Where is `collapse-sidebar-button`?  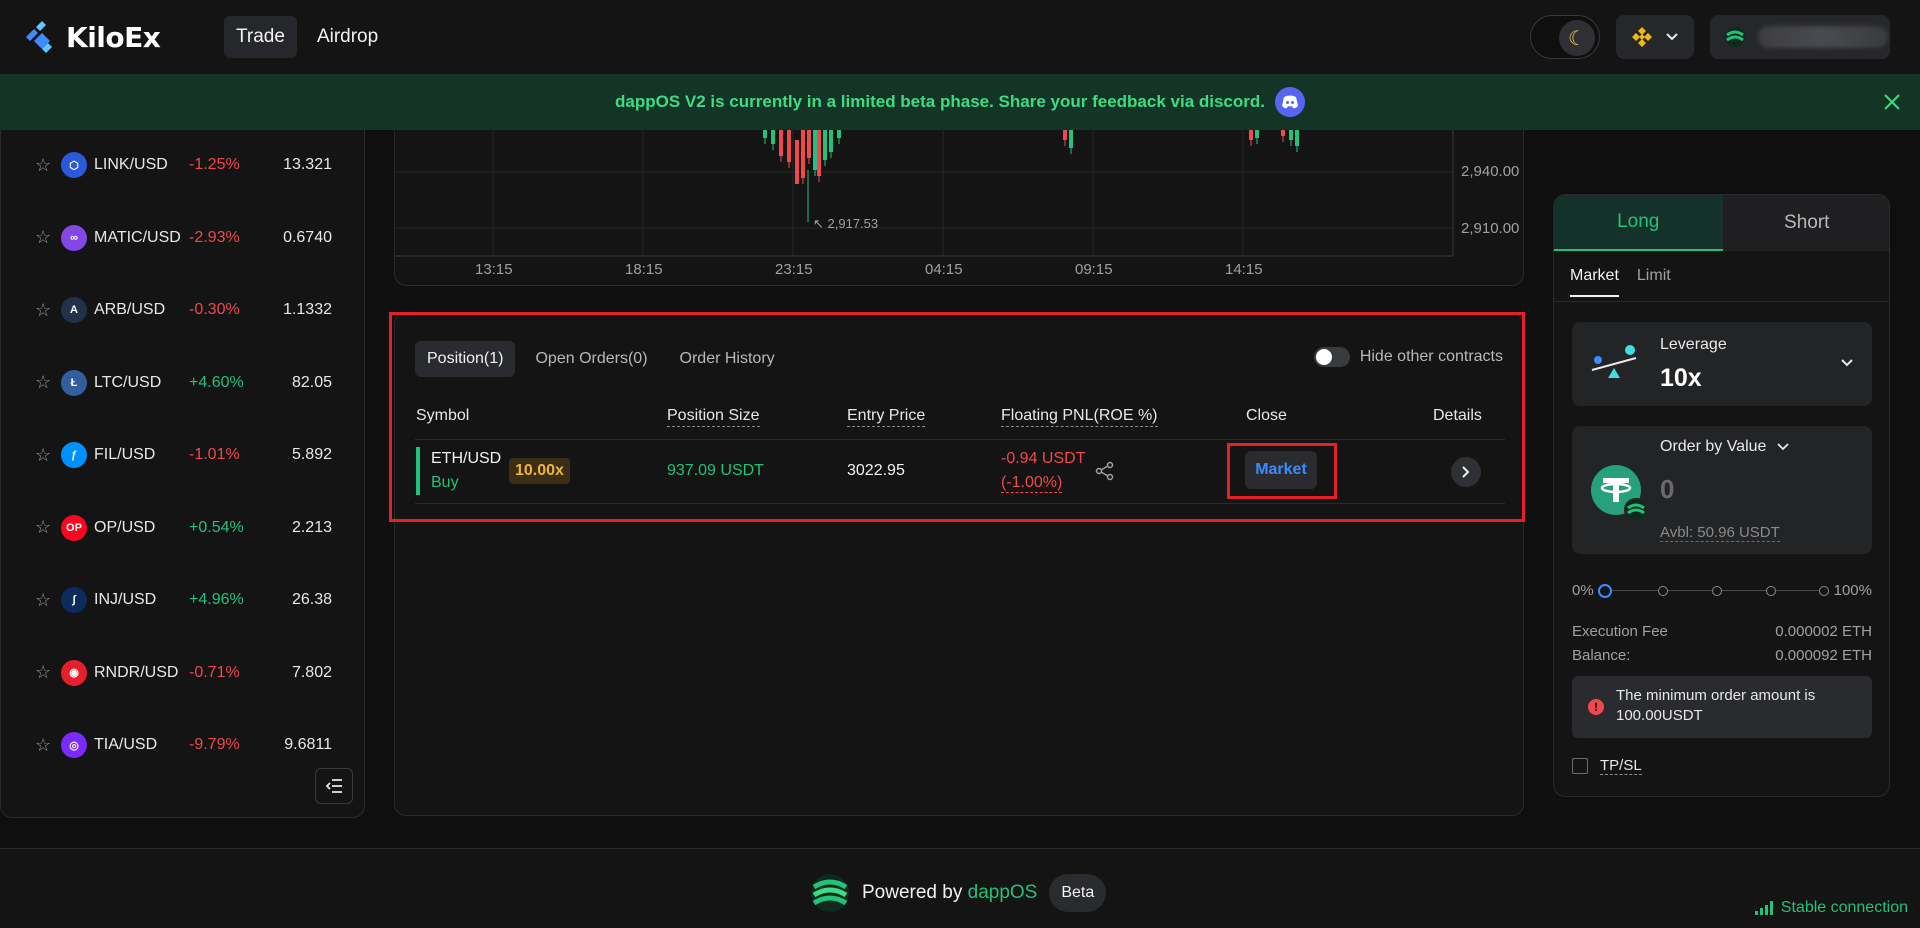 collapse-sidebar-button is located at coordinates (334, 786).